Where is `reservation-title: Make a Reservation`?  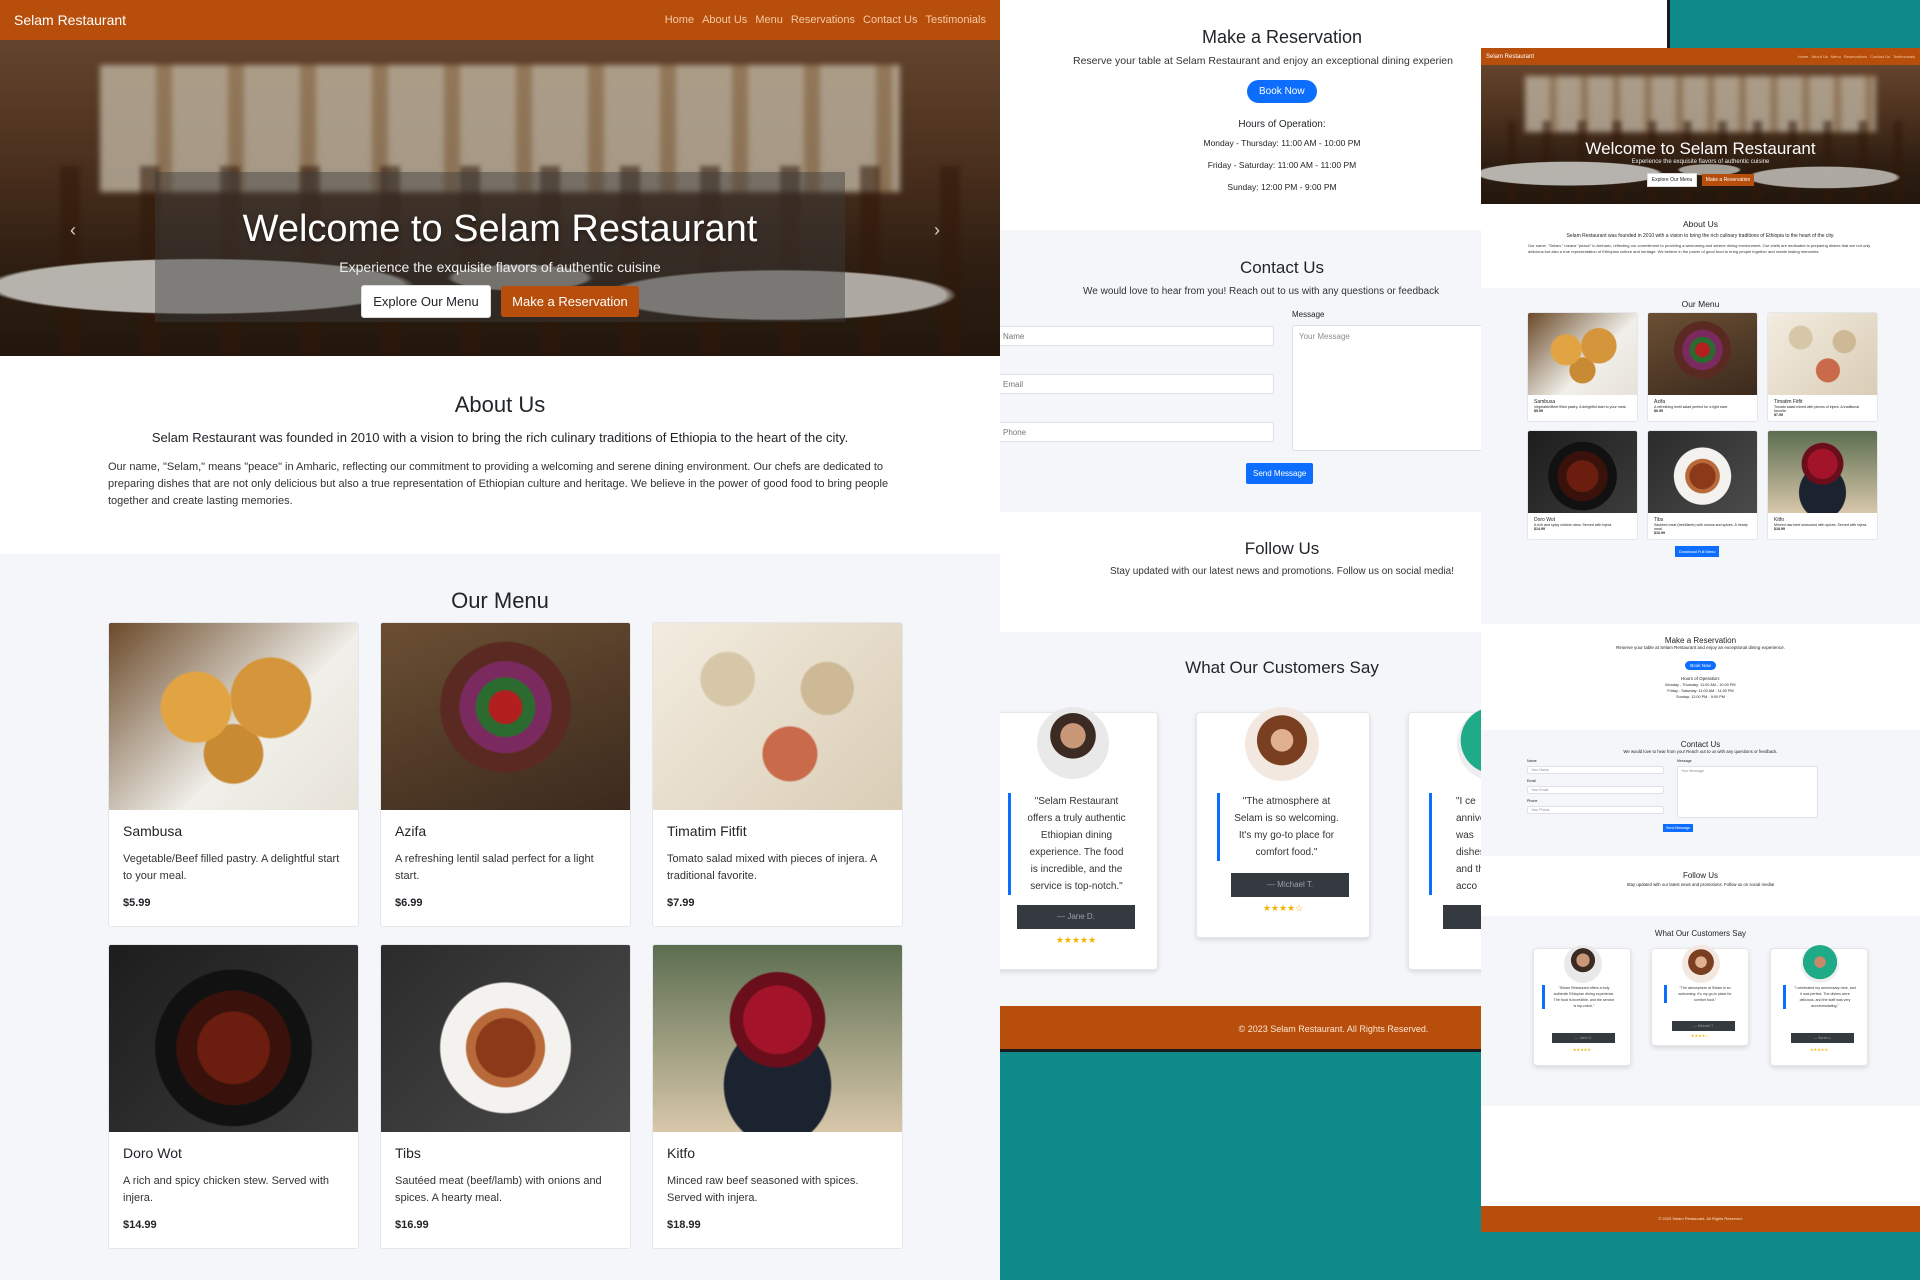 reservation-title: Make a Reservation is located at coordinates (1282, 37).